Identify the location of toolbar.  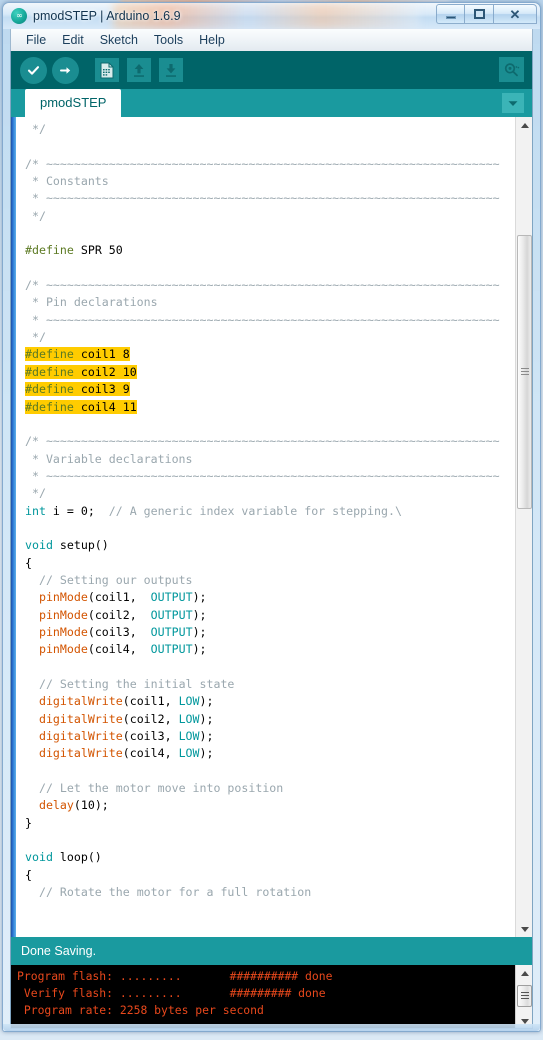
(271, 70).